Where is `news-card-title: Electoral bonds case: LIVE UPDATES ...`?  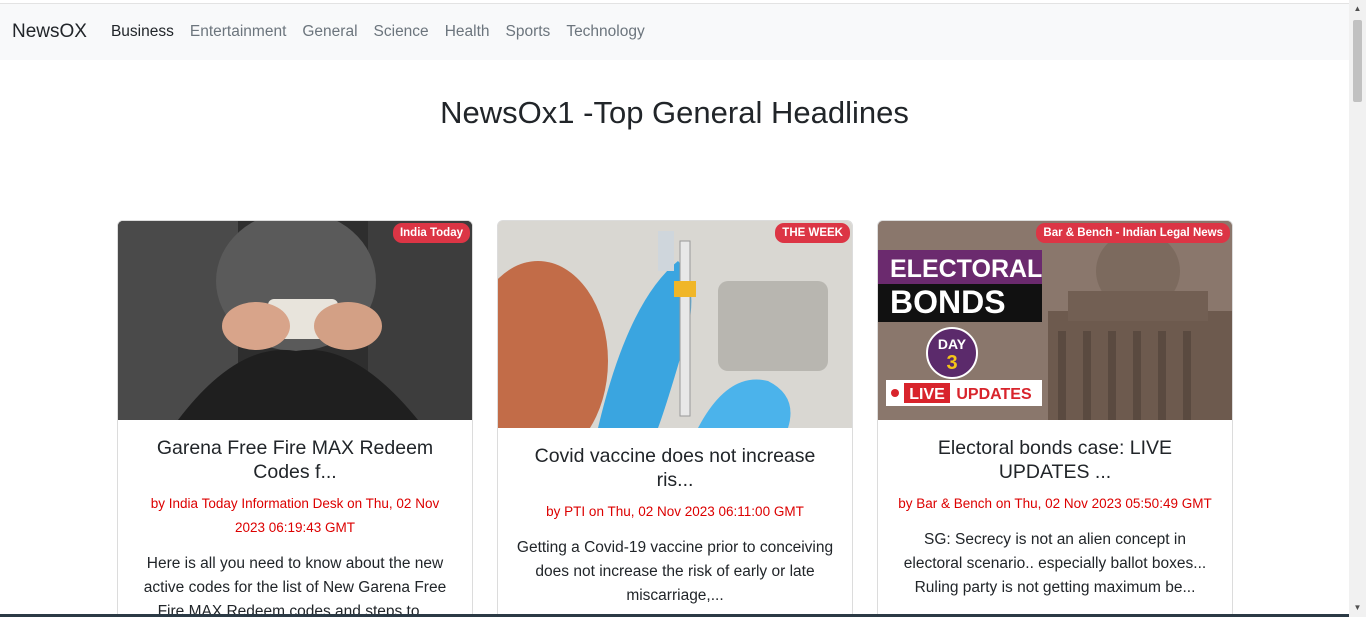
news-card-title: Electoral bonds case: LIVE UPDATES ... is located at coordinates (1055, 460).